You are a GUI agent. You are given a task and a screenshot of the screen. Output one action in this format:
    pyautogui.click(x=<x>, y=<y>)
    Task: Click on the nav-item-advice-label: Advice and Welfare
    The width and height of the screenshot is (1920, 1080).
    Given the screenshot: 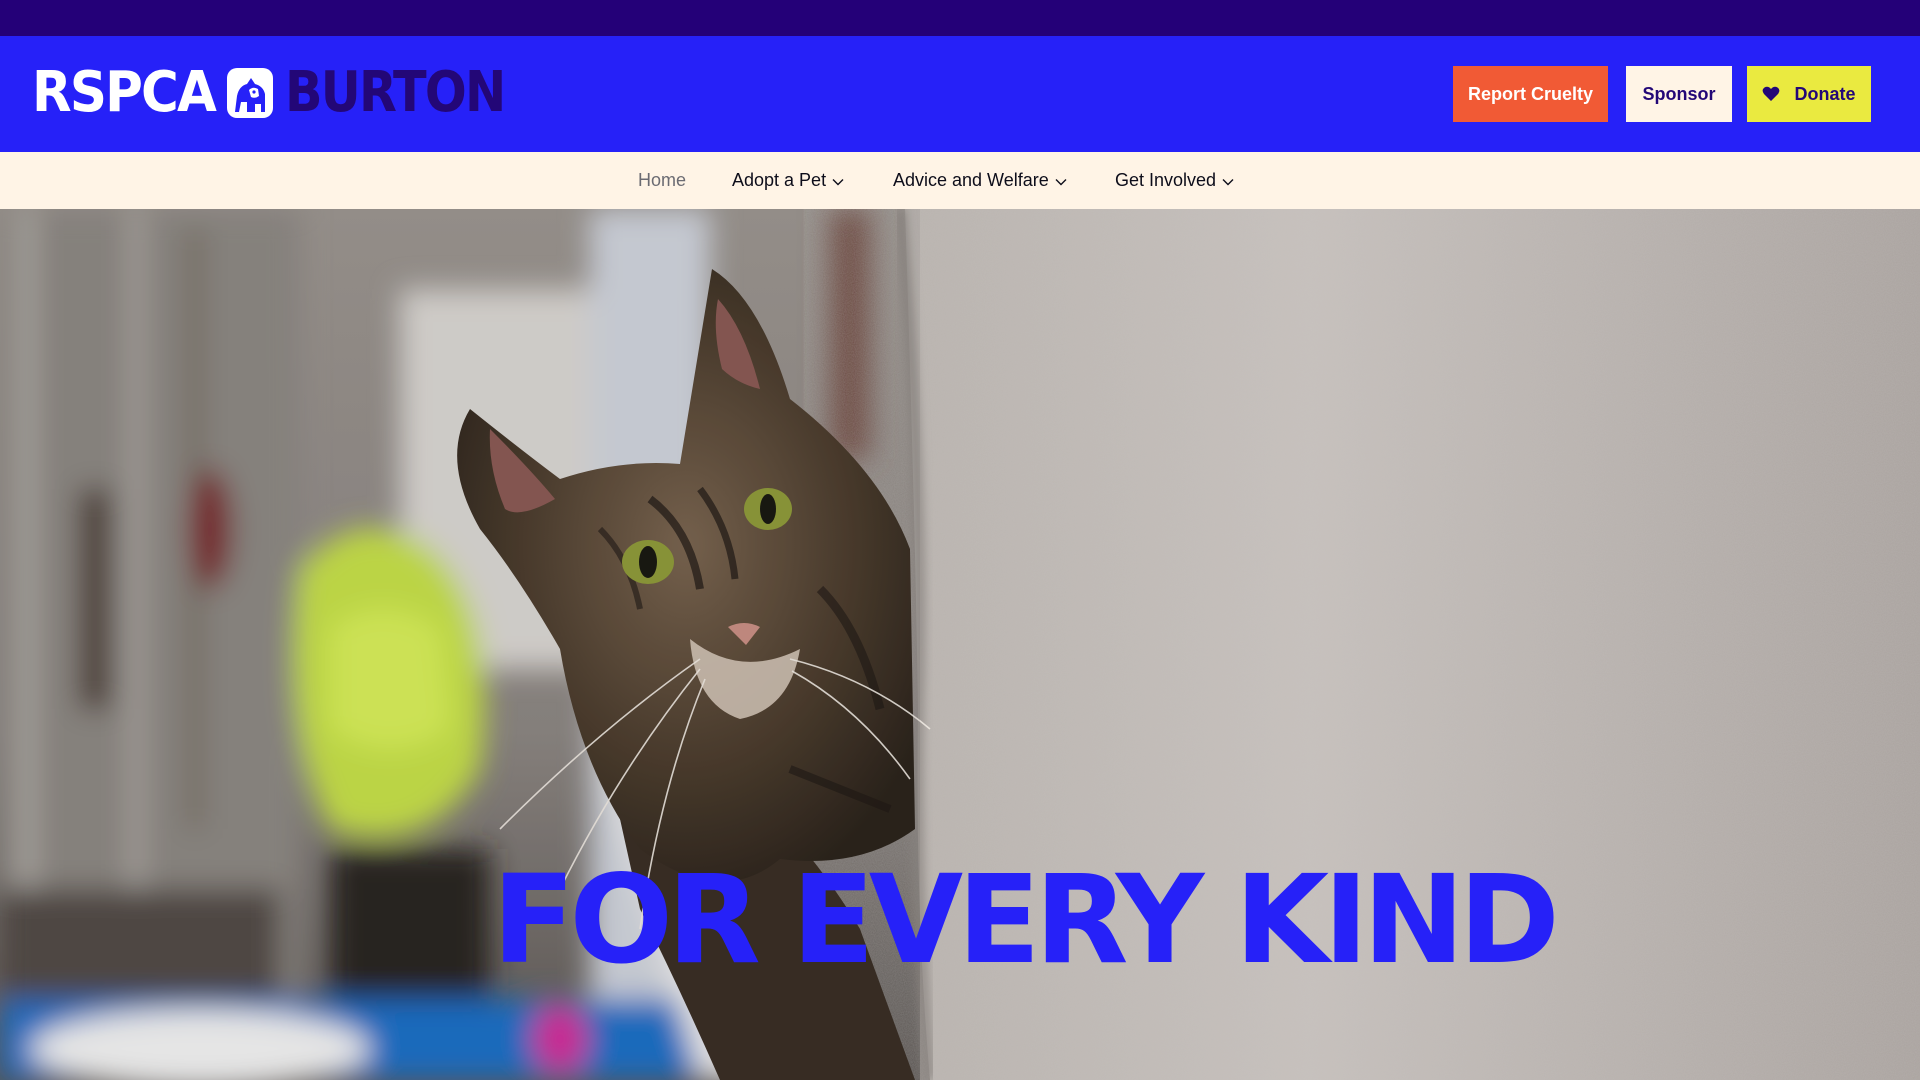 What is the action you would take?
    pyautogui.click(x=971, y=180)
    